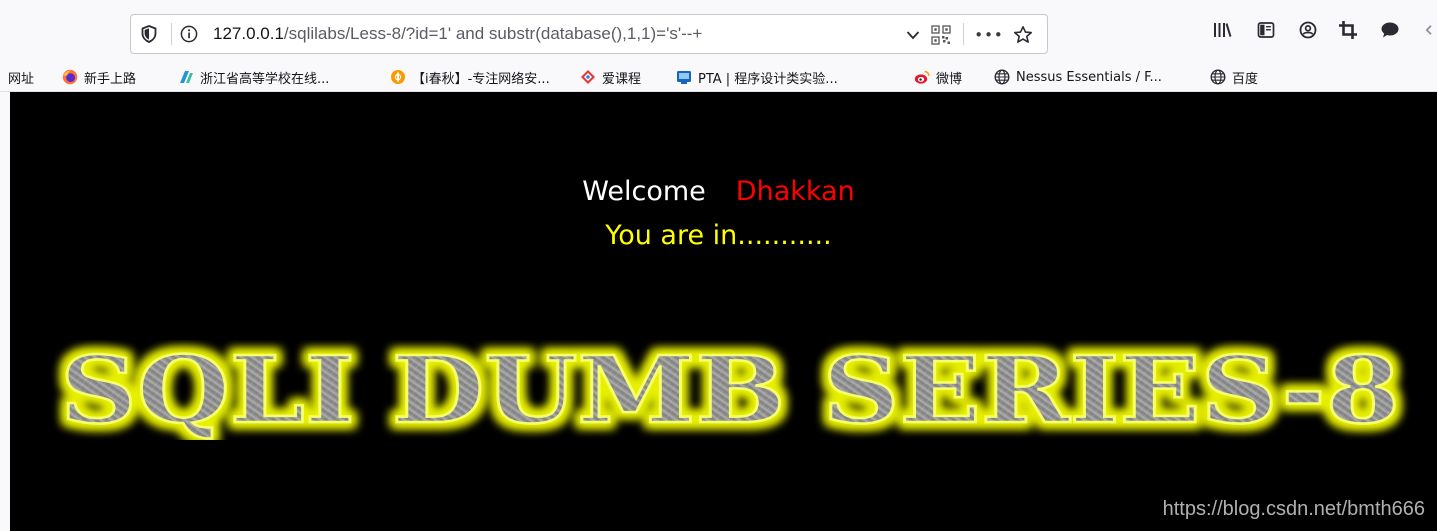  I want to click on zj-icon, so click(186, 77).